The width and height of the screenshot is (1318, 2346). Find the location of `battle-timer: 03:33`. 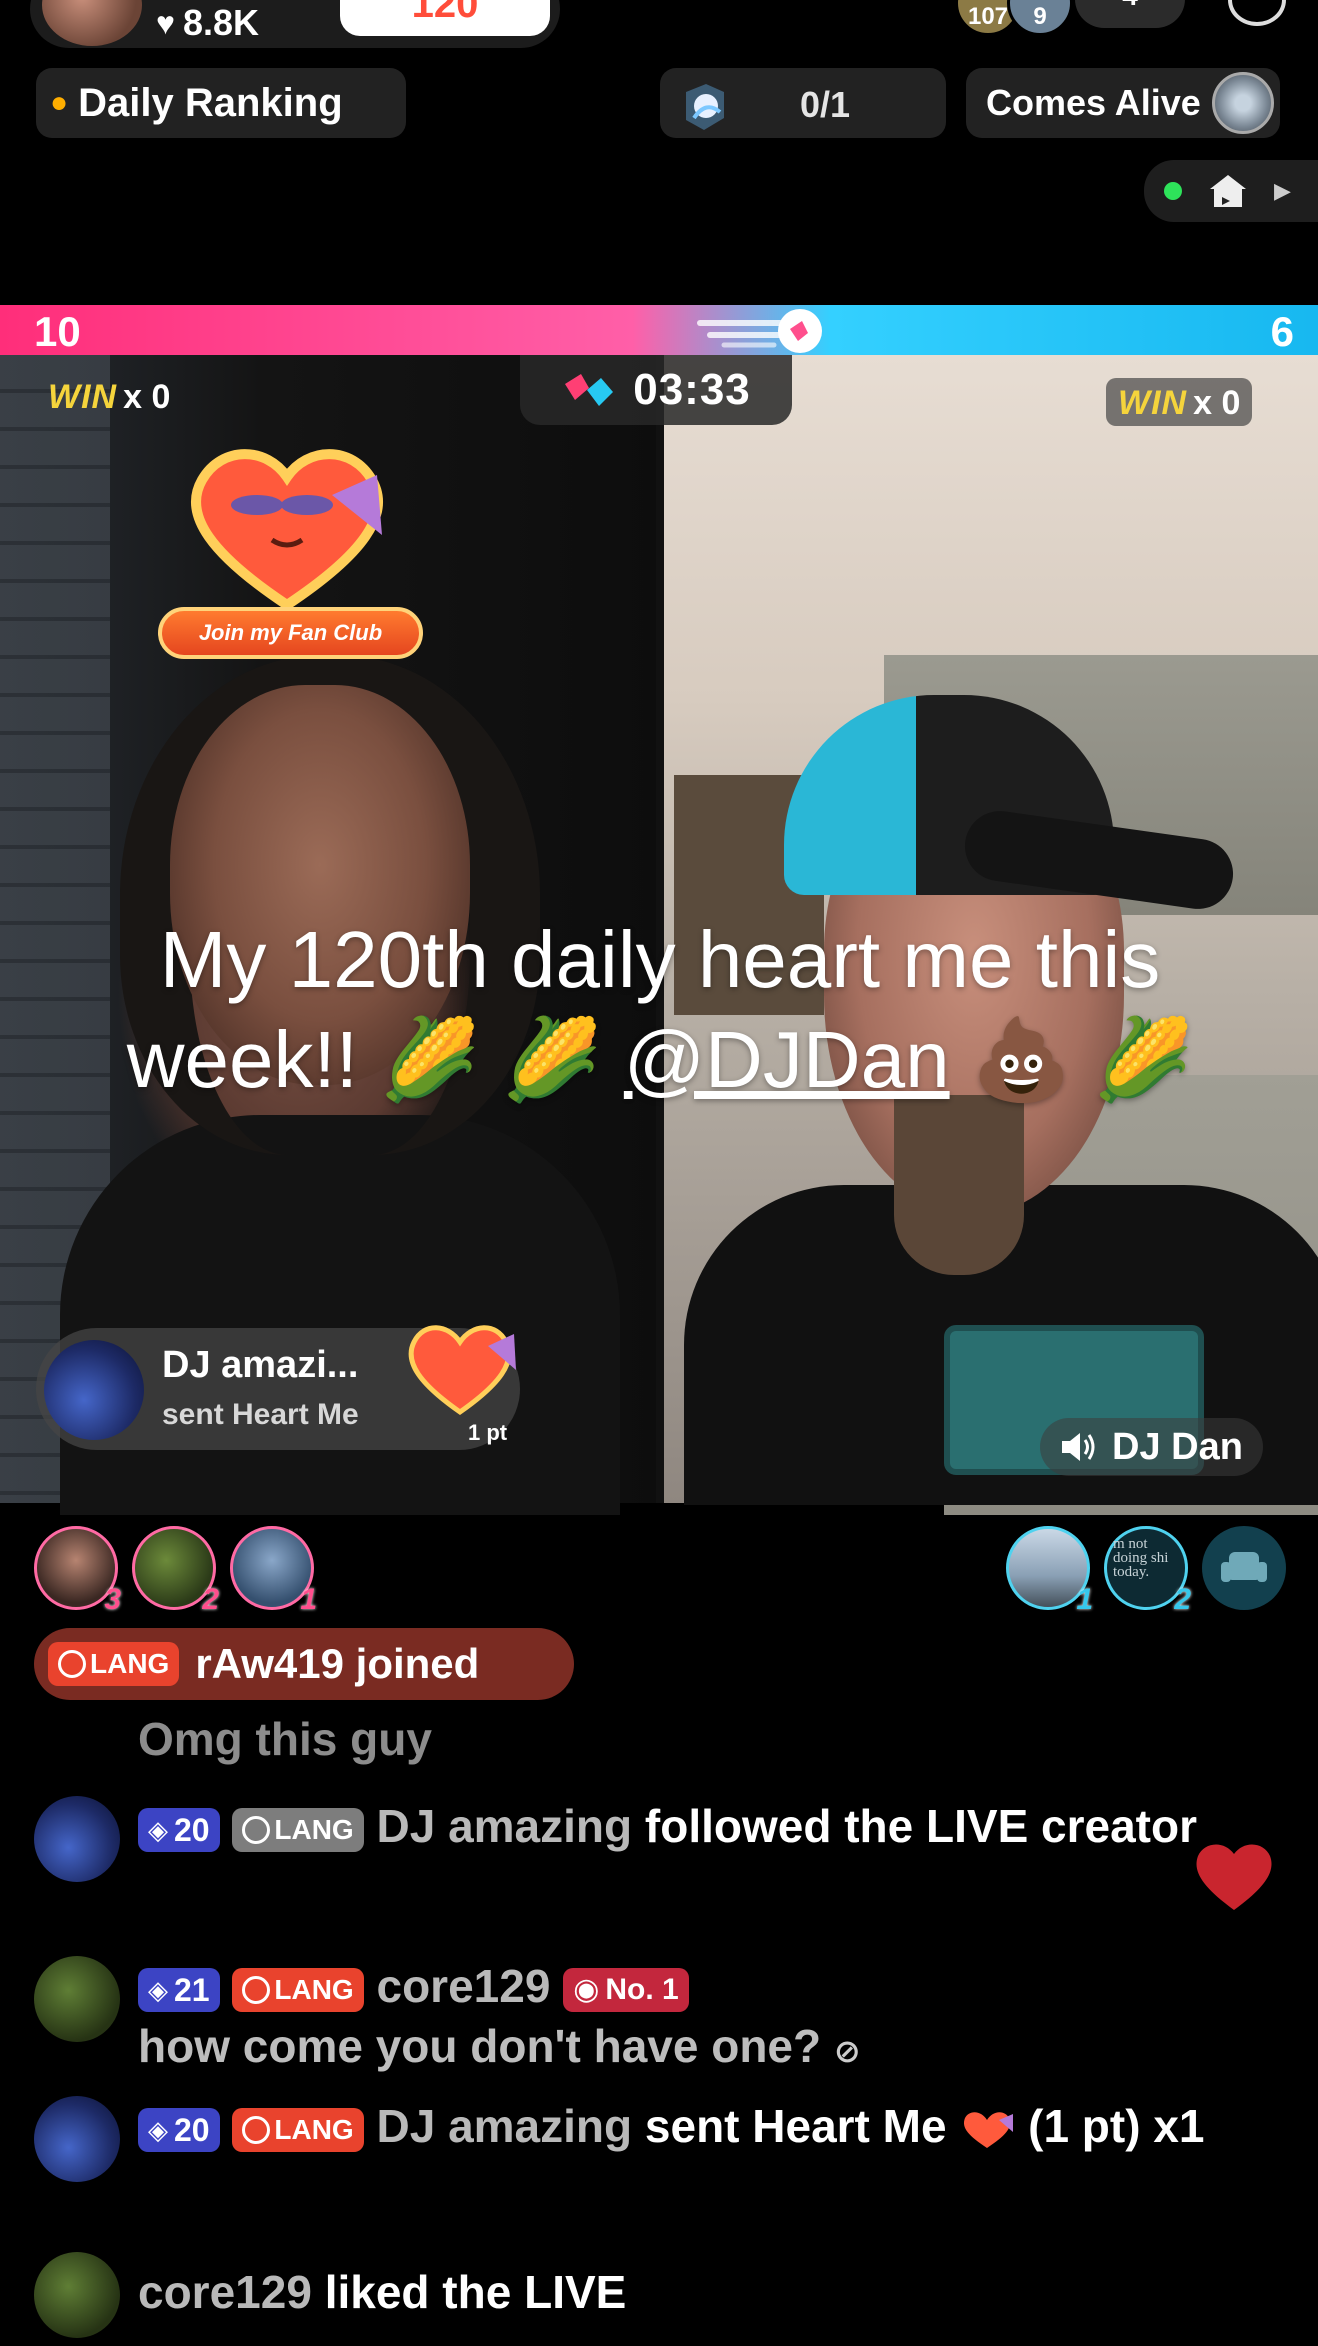

battle-timer: 03:33 is located at coordinates (656, 390).